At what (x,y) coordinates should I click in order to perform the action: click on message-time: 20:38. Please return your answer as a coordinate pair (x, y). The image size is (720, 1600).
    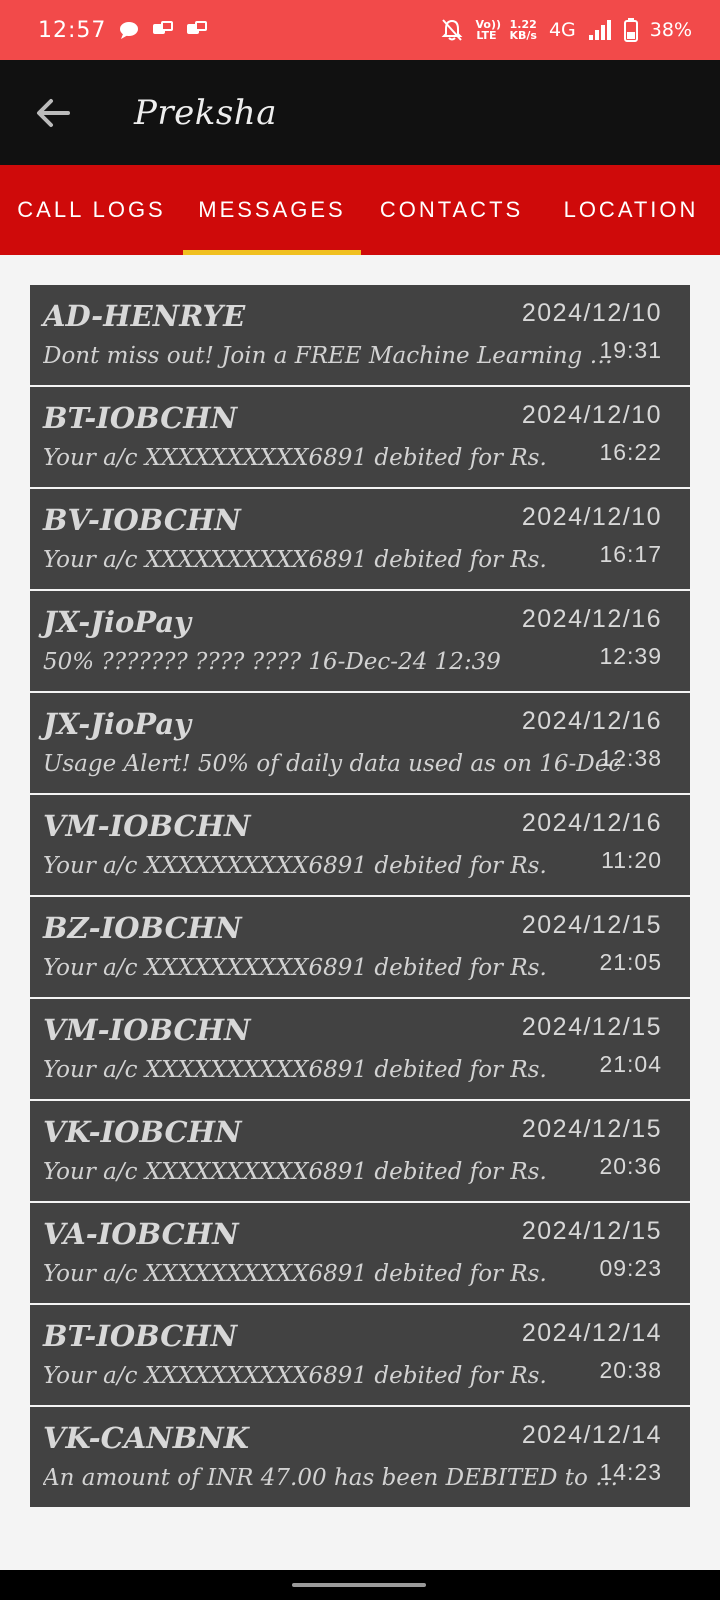
    Looking at the image, I should click on (630, 1370).